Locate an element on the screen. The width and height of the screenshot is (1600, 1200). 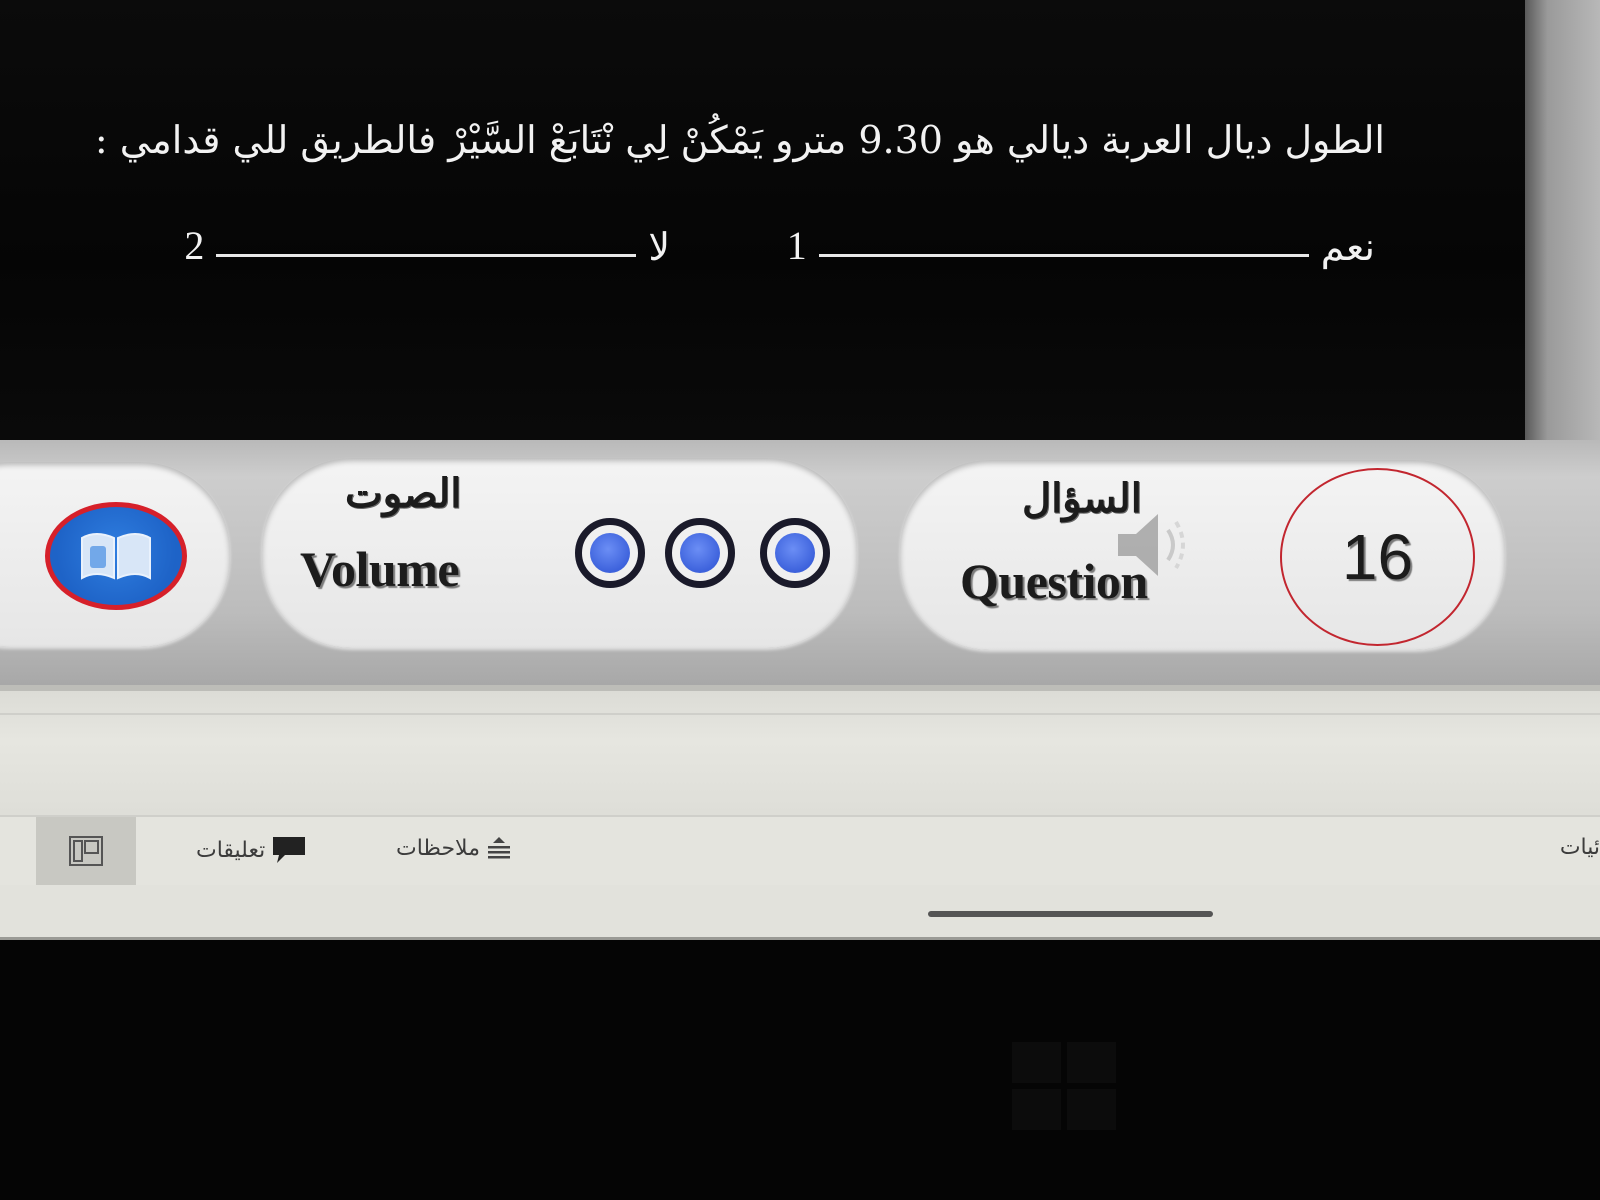
comments-label: تعليقات is located at coordinates (231, 850).